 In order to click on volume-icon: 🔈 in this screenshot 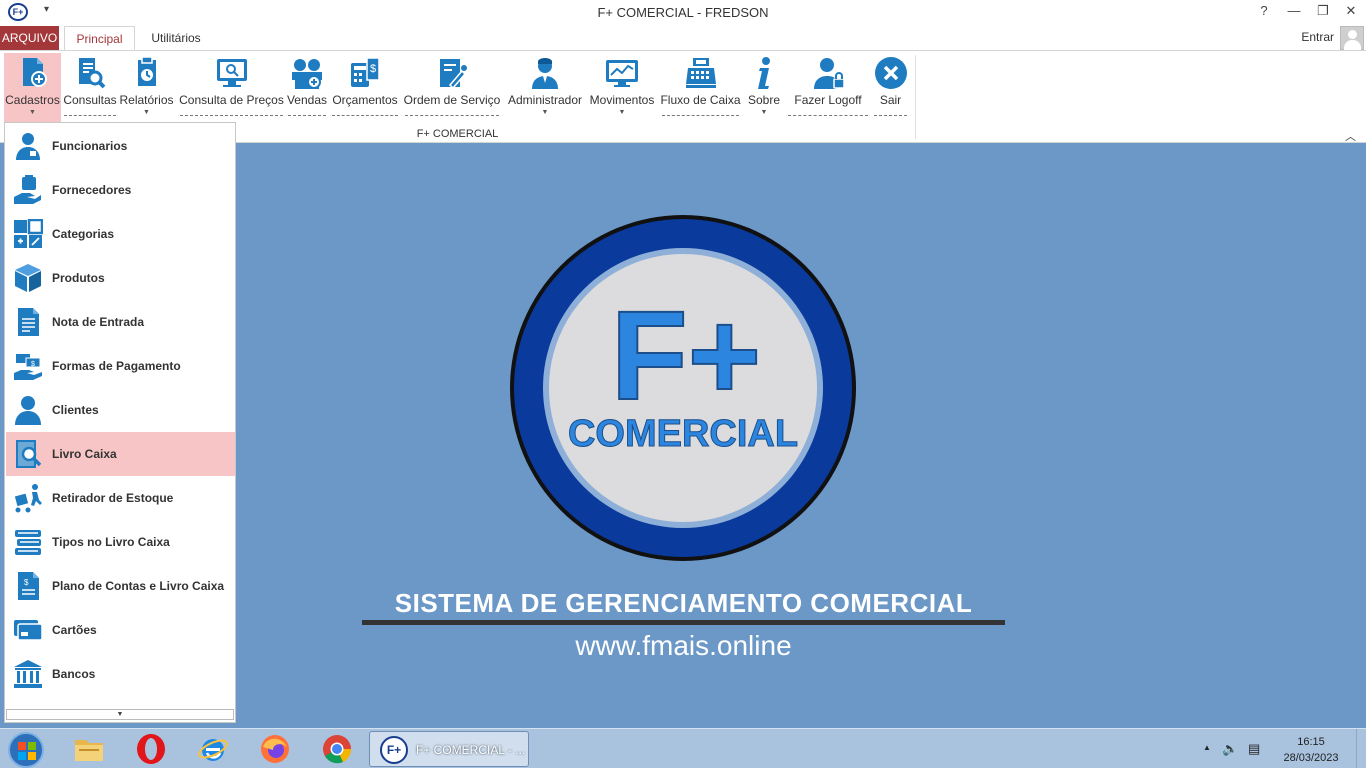, I will do `click(1230, 749)`.